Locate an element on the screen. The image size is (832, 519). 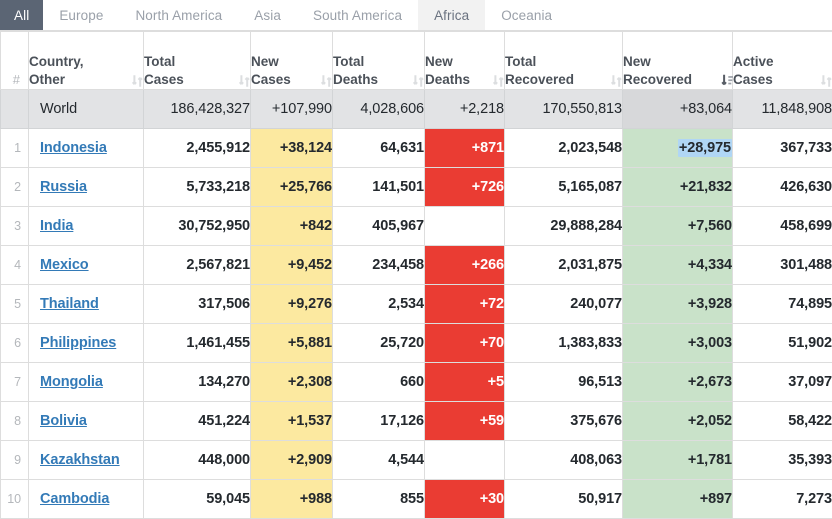
cell-new-recov: +28,975 is located at coordinates (678, 148).